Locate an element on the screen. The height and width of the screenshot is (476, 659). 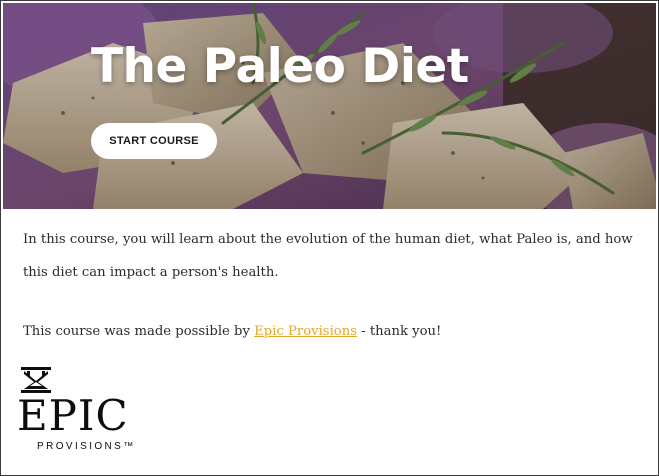
credit-suffix-text: - thank you! is located at coordinates (399, 331).